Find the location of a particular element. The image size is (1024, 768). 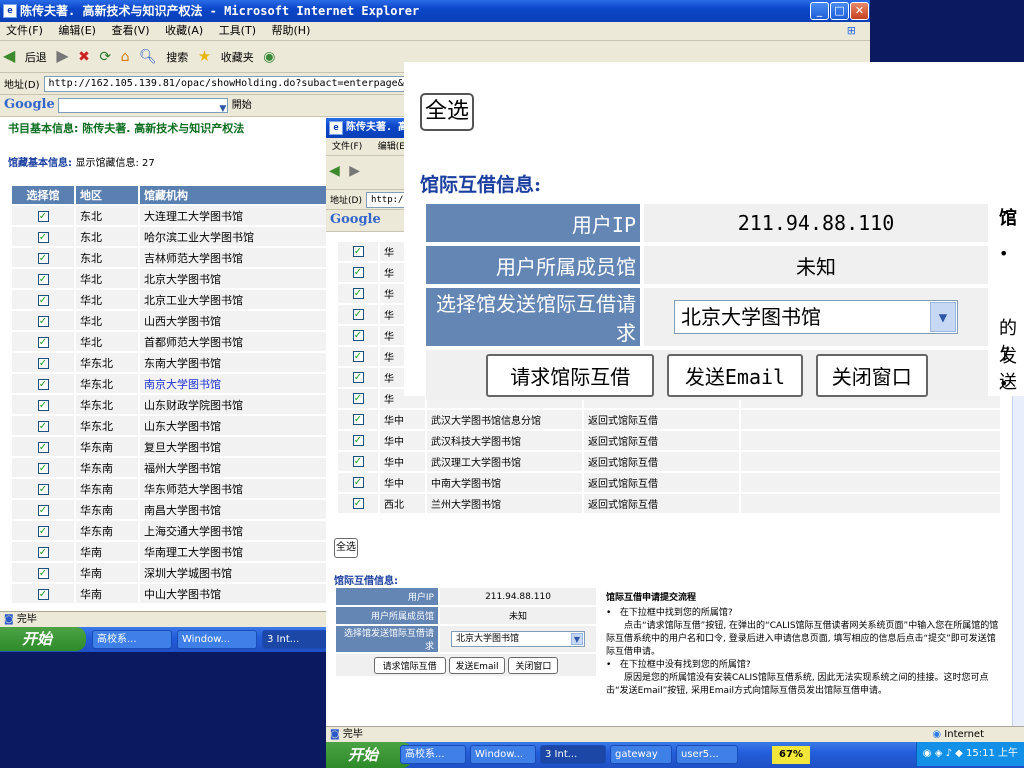

zoom-chevron-down-icon: ▼ is located at coordinates (943, 317).